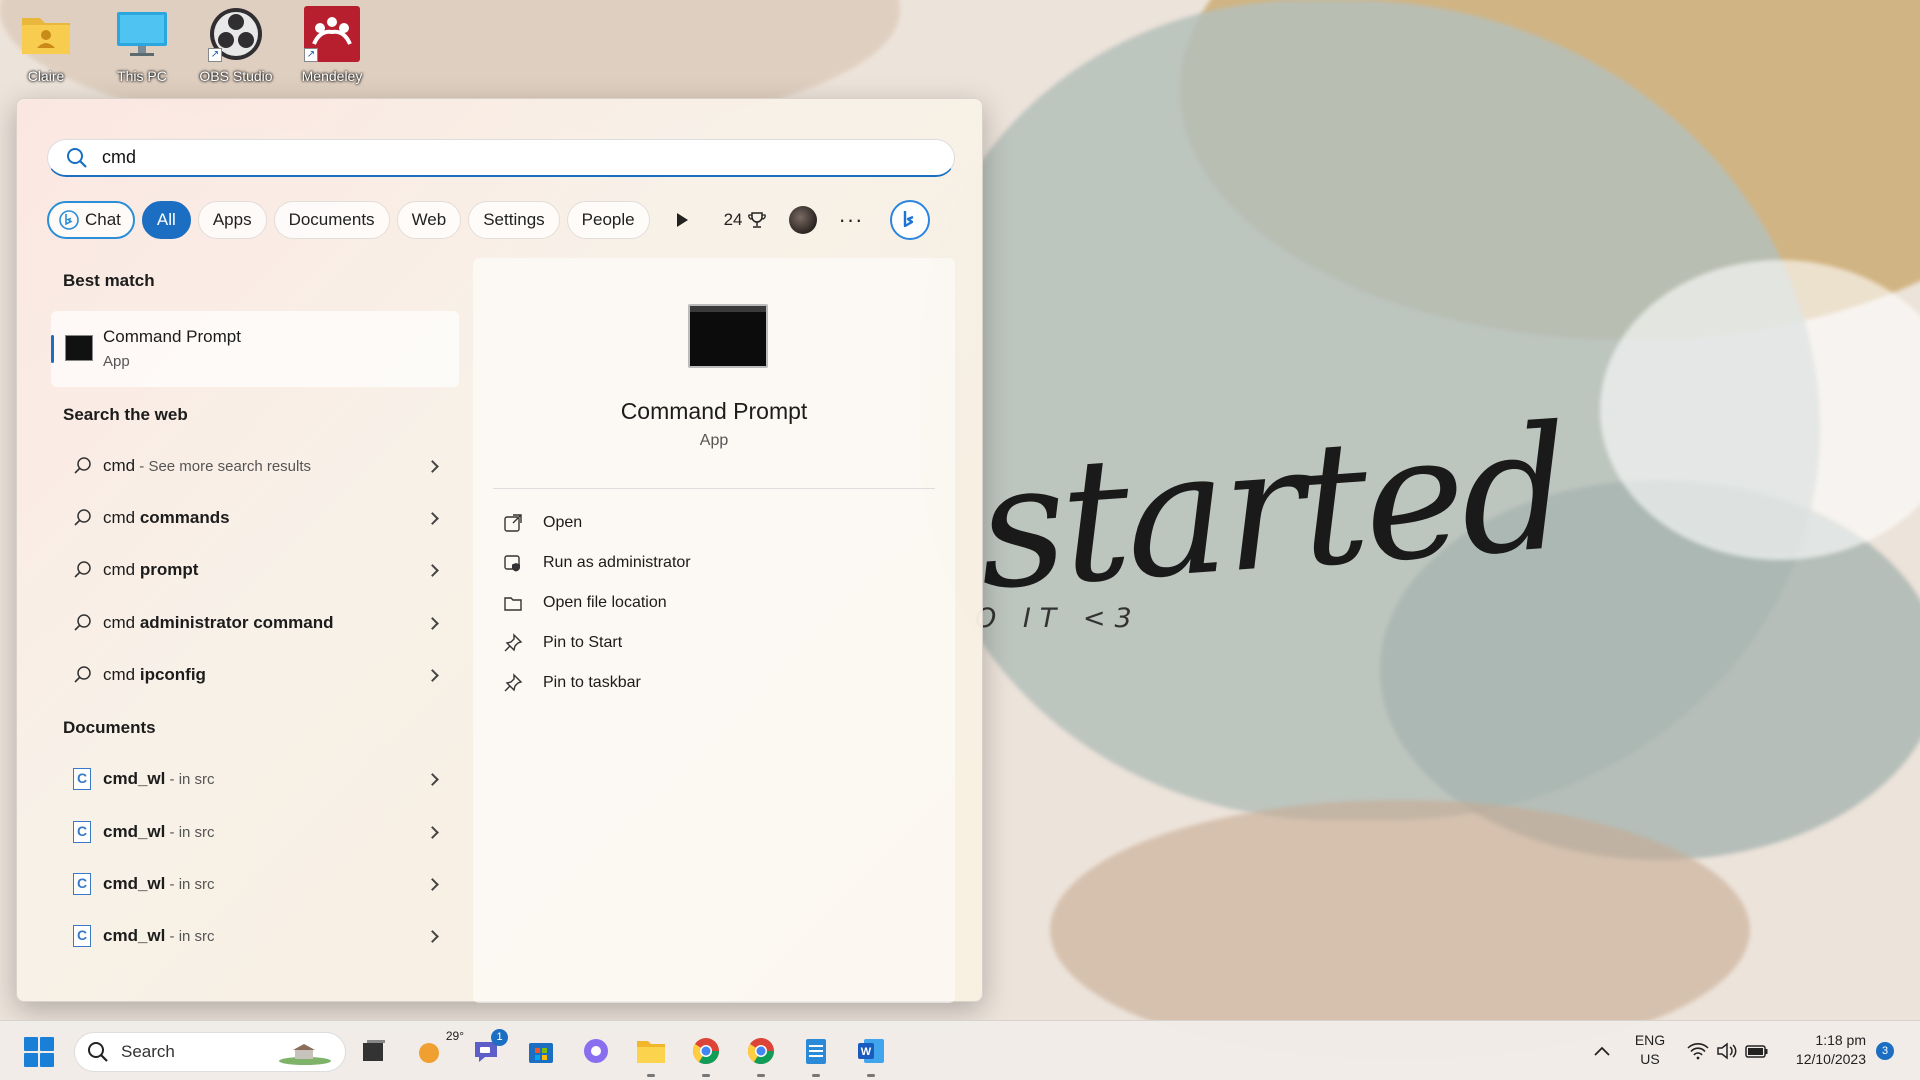 The width and height of the screenshot is (1920, 1080). What do you see at coordinates (714, 411) in the screenshot?
I see `preview-app-name: Command Prompt` at bounding box center [714, 411].